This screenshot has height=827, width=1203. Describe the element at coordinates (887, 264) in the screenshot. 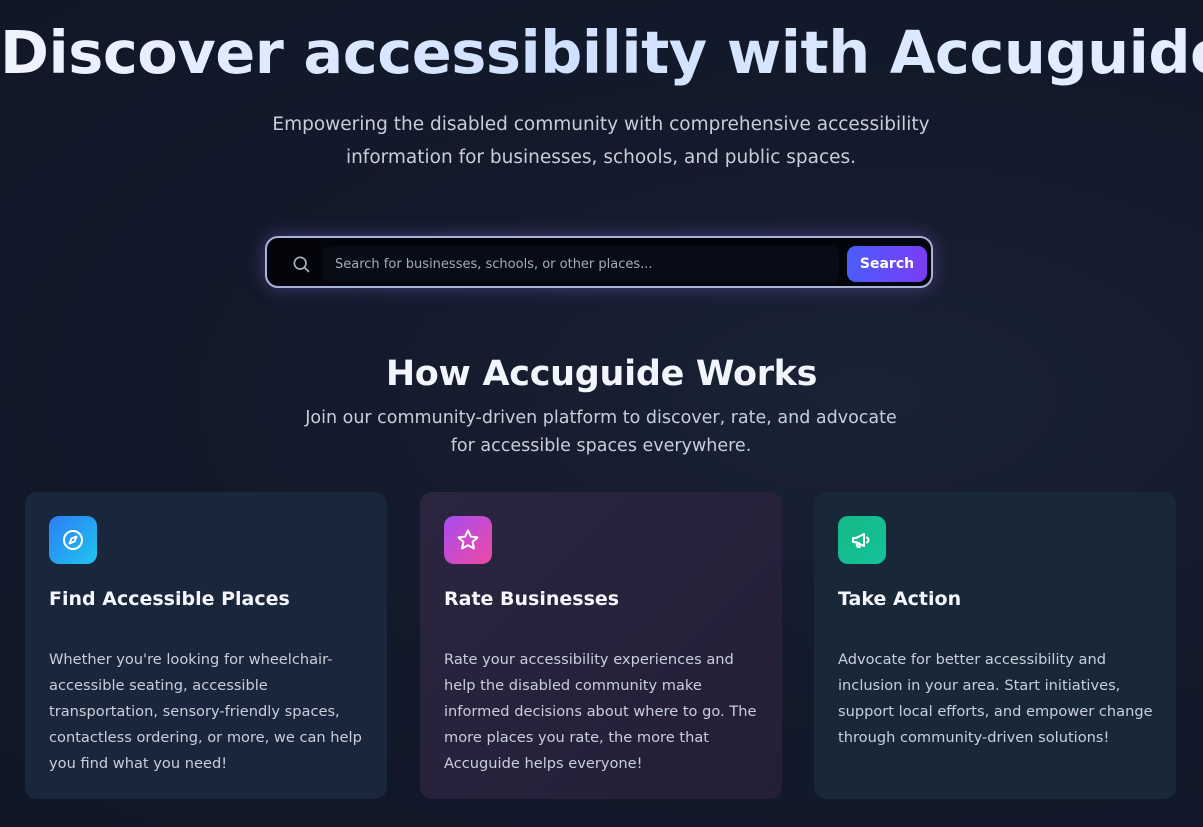

I see `search-button: Search` at that location.